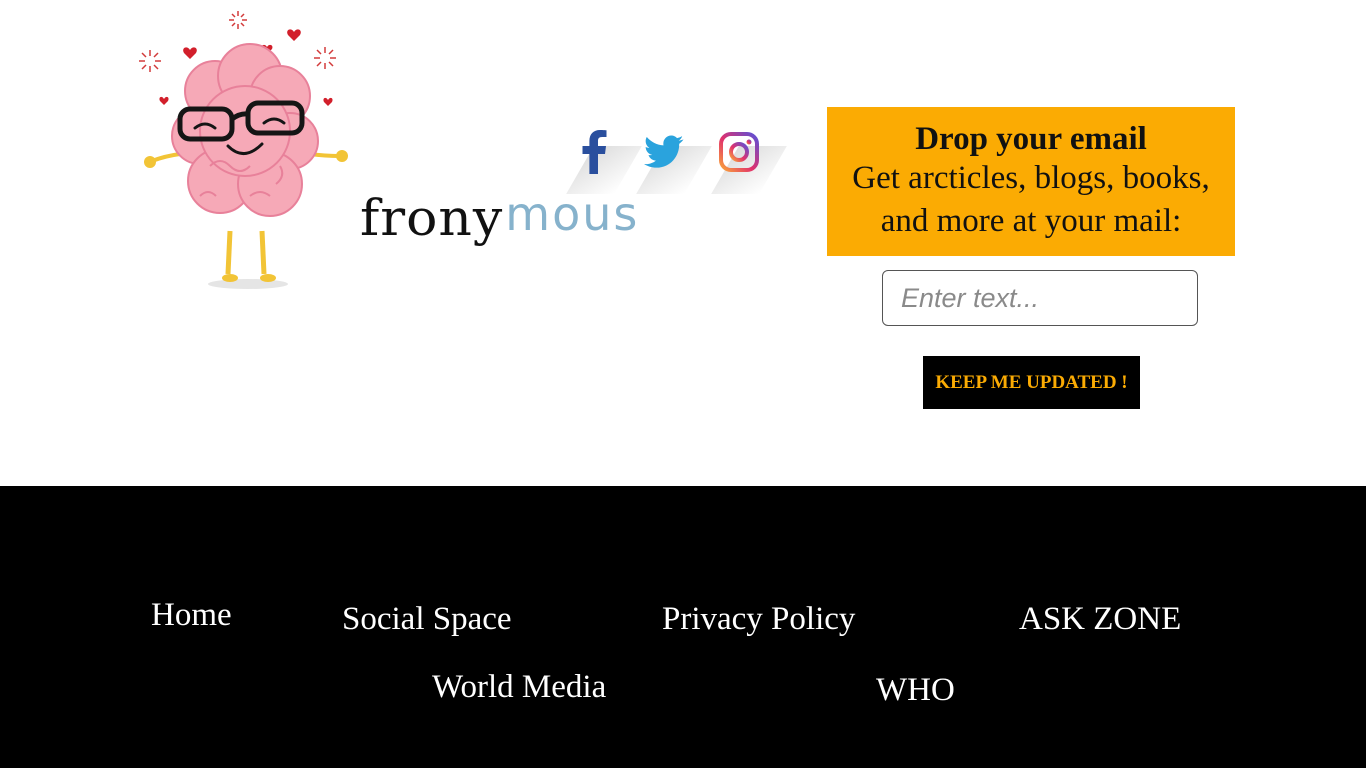  I want to click on newsletter-title: Drop your email, so click(1031, 139).